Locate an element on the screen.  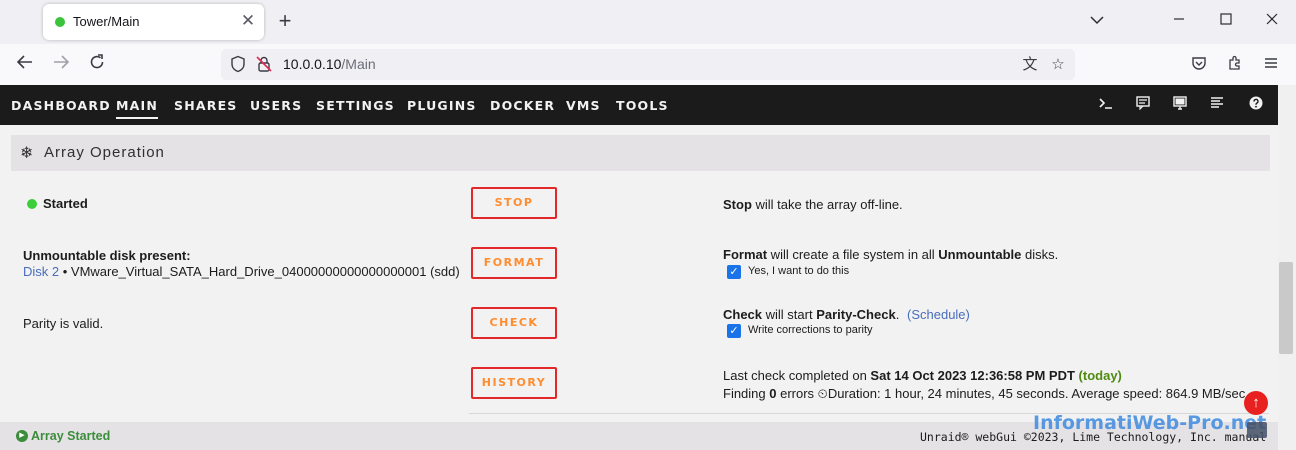
url-text: 10.0.0.10/Main is located at coordinates (329, 64).